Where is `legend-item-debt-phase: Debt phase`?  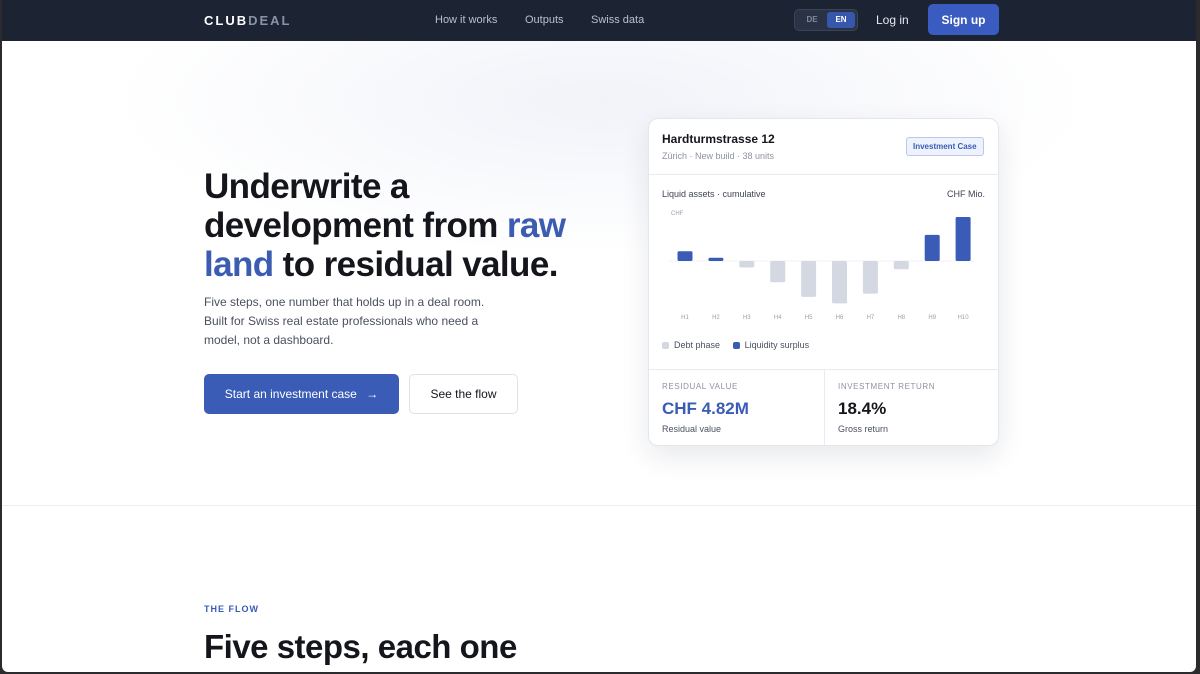 legend-item-debt-phase: Debt phase is located at coordinates (691, 345).